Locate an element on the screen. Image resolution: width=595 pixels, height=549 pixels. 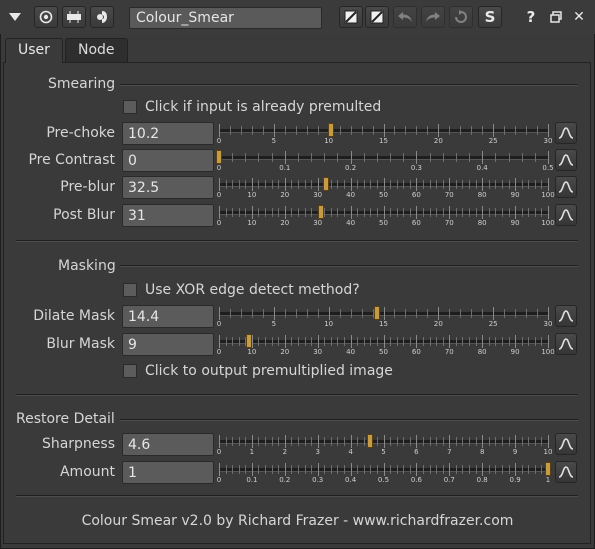
dilate-mask-value-input: 14.4 is located at coordinates (168, 316).